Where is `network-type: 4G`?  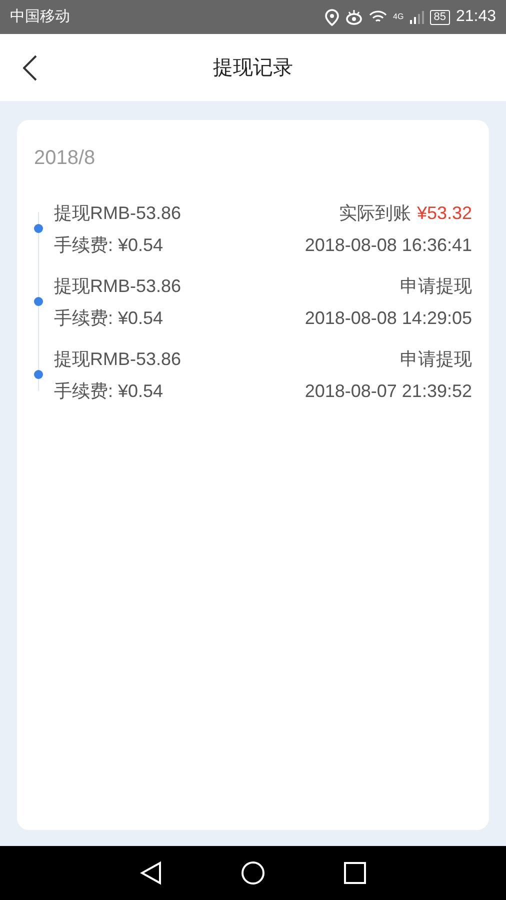 network-type: 4G is located at coordinates (398, 17).